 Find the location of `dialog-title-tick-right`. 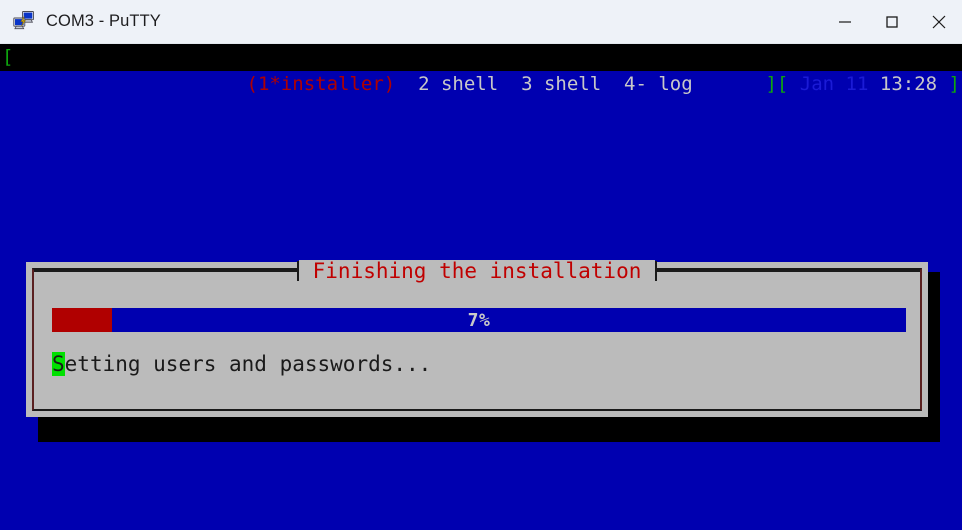

dialog-title-tick-right is located at coordinates (656, 271).